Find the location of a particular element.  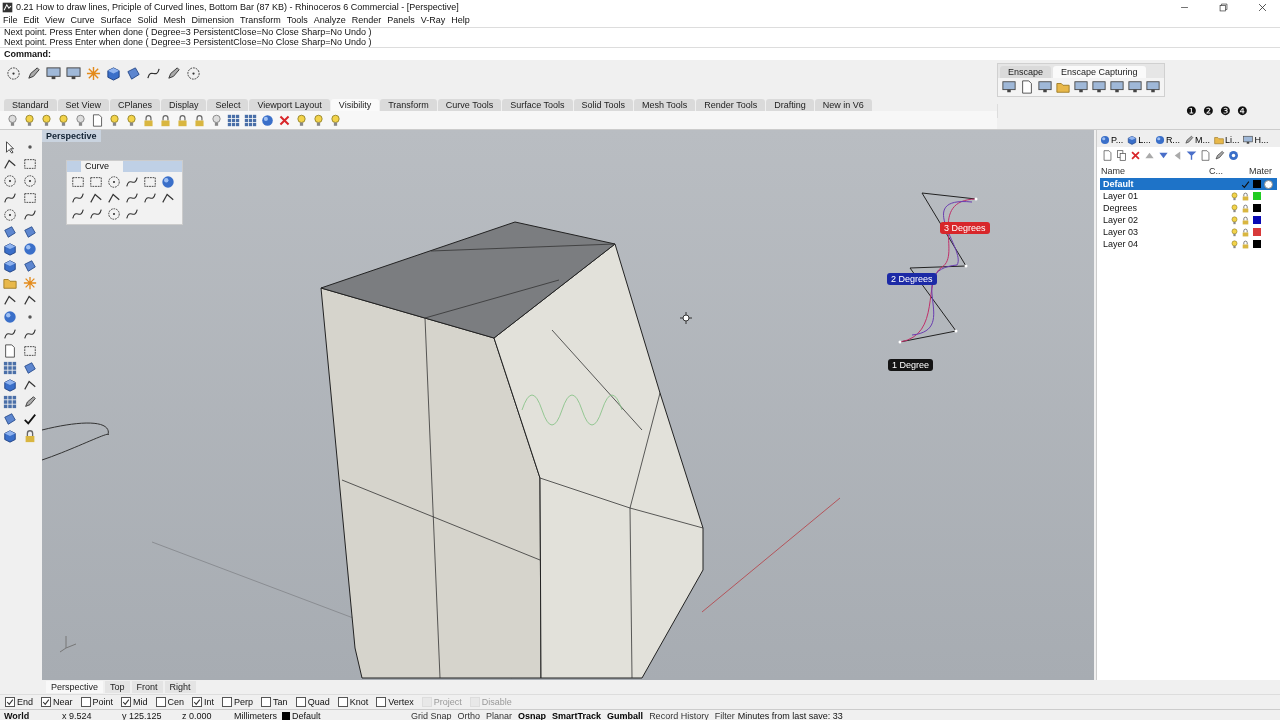

menu-item: File is located at coordinates (10, 20).